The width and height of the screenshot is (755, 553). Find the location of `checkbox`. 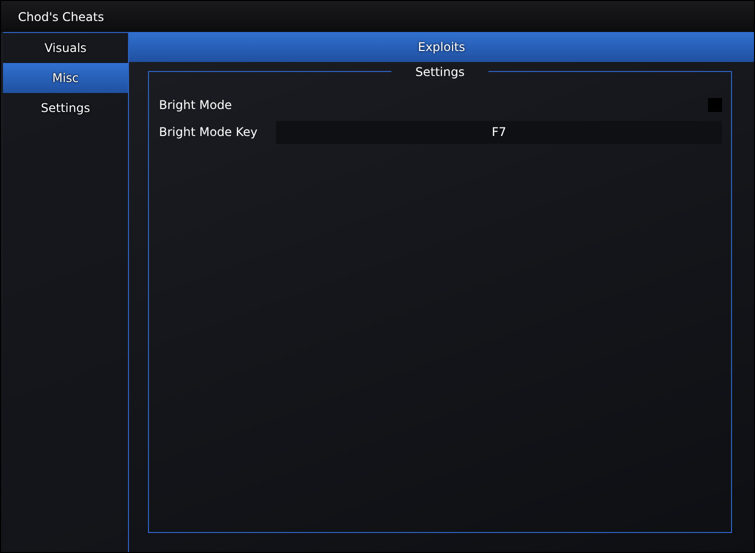

checkbox is located at coordinates (715, 105).